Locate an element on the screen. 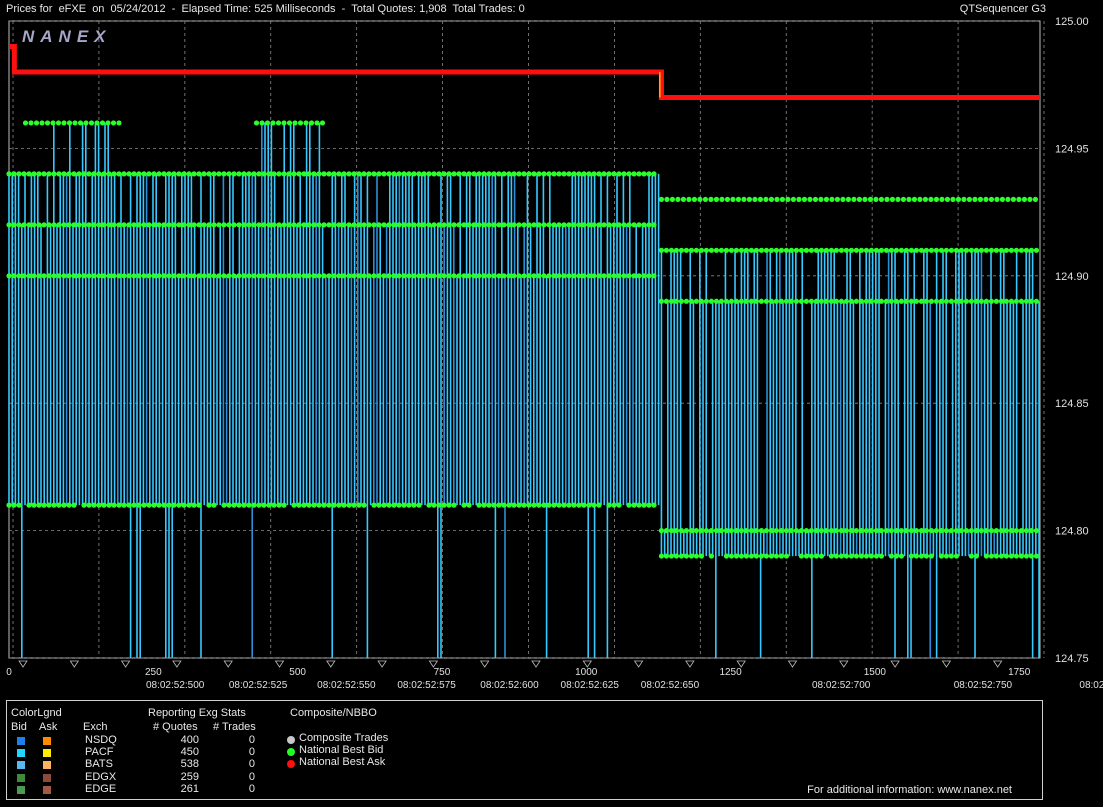  x-tick-label: 1500 is located at coordinates (875, 672).